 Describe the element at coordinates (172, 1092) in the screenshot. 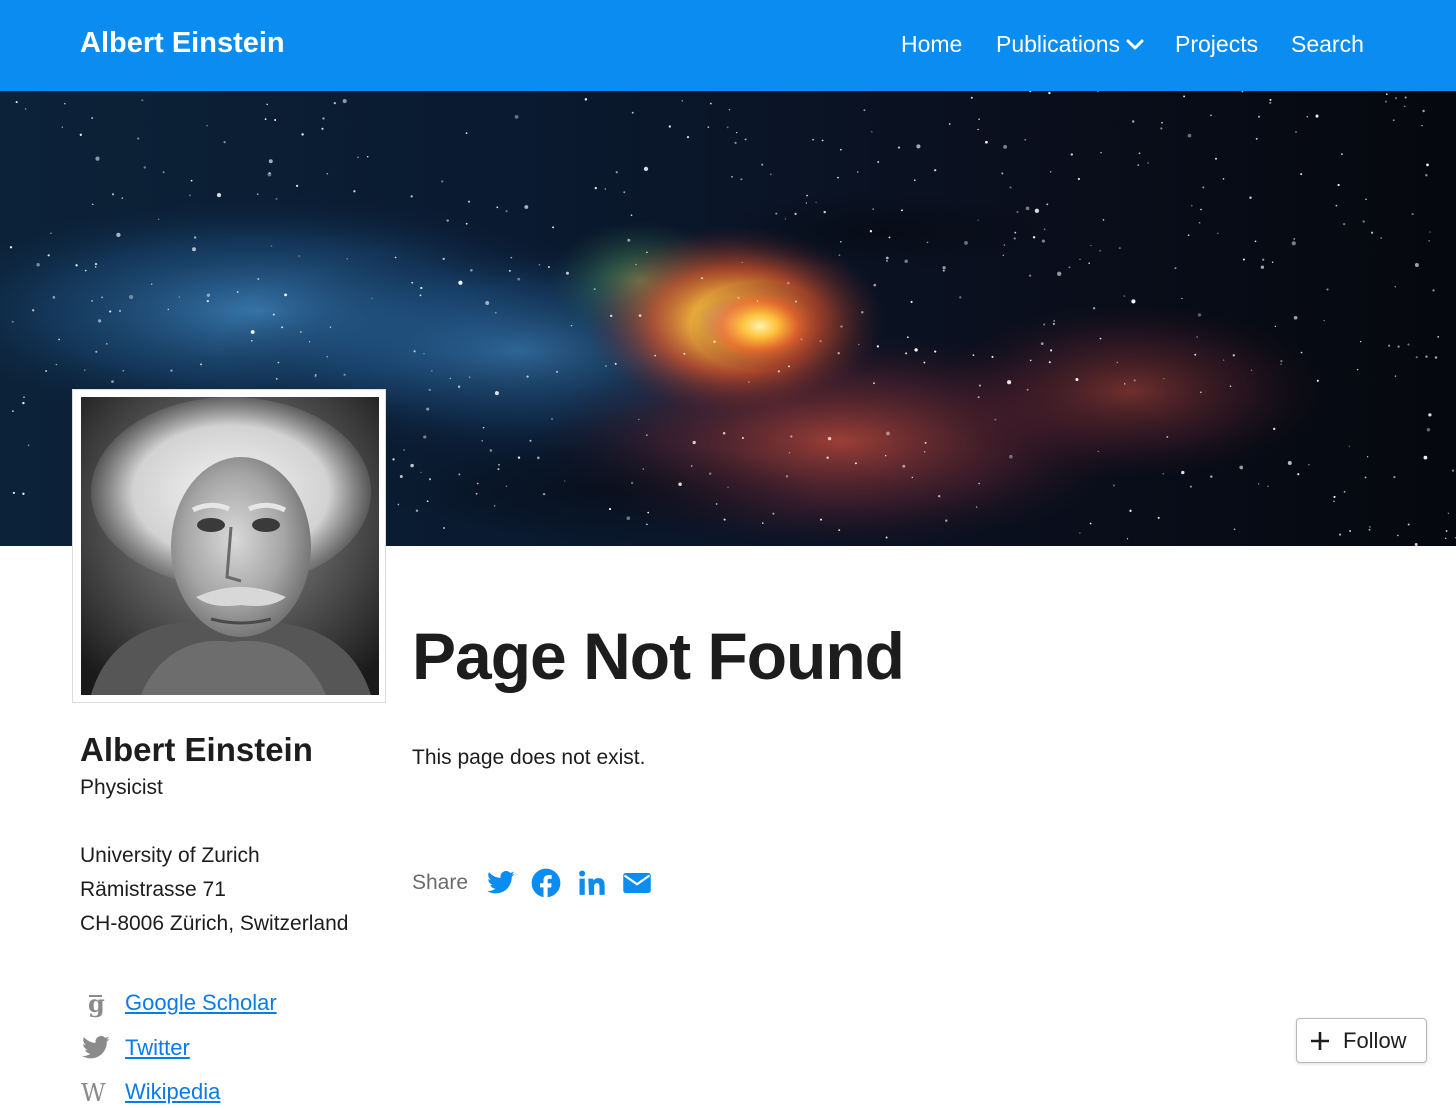

I see `wikipedia-link: Wikipedia` at that location.